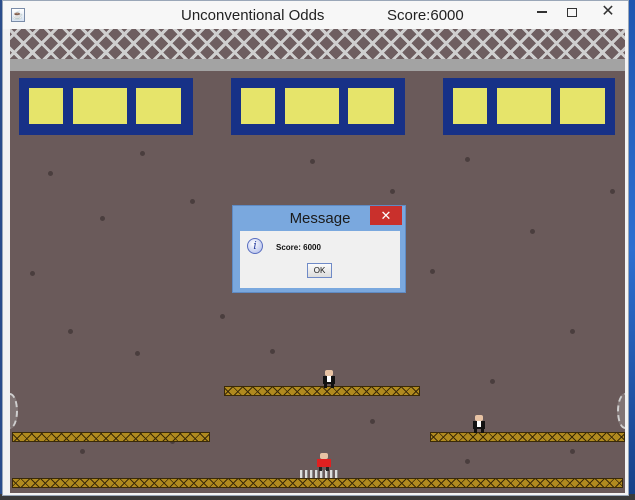 This screenshot has width=635, height=500. I want to click on ceiling-bar, so click(317, 65).